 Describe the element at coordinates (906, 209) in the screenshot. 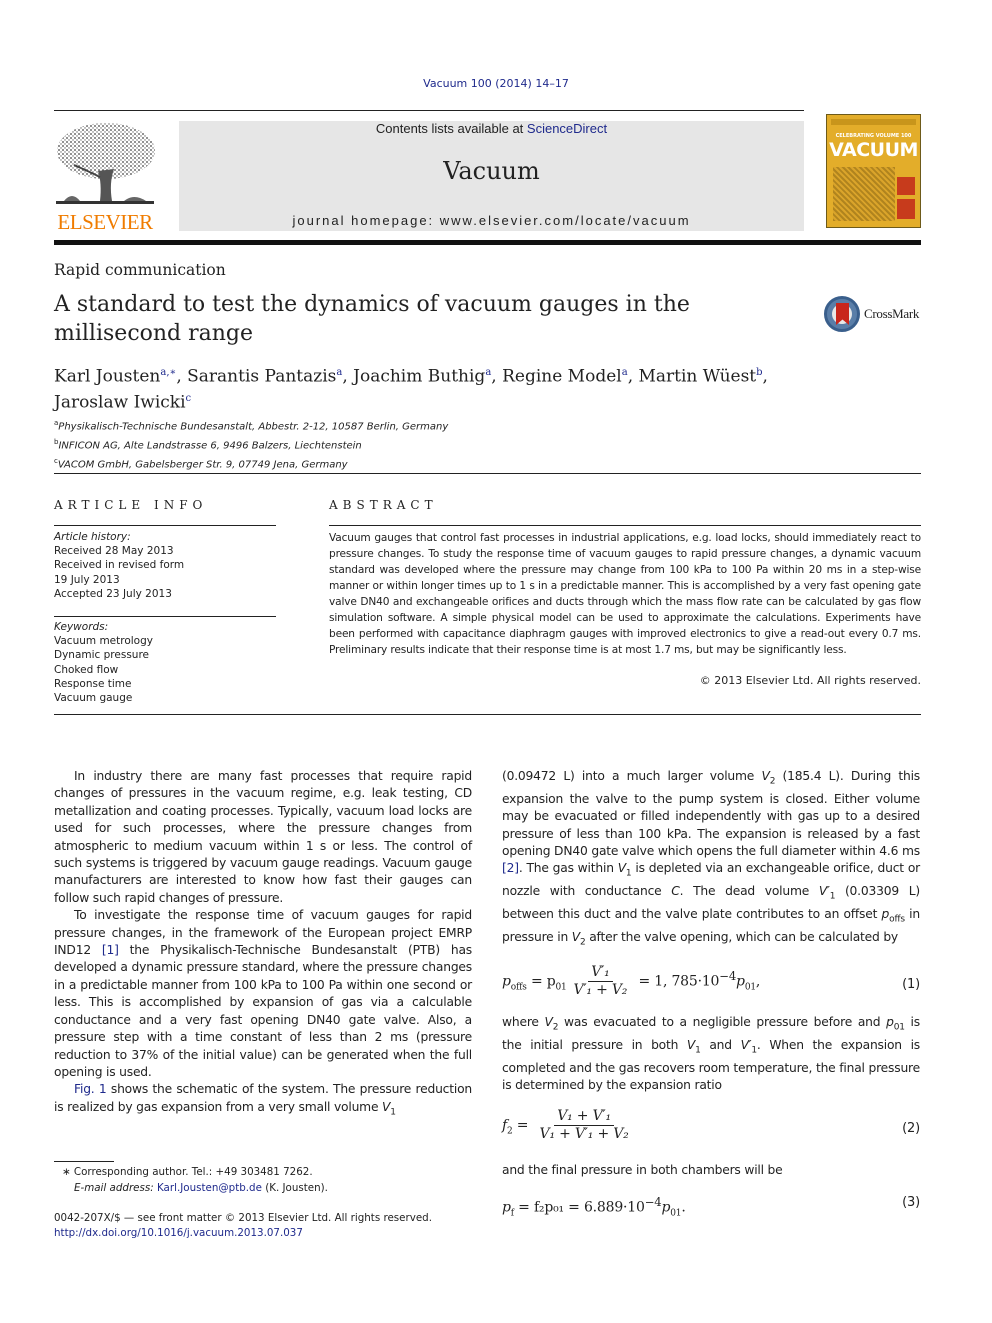

I see `cover-book` at that location.